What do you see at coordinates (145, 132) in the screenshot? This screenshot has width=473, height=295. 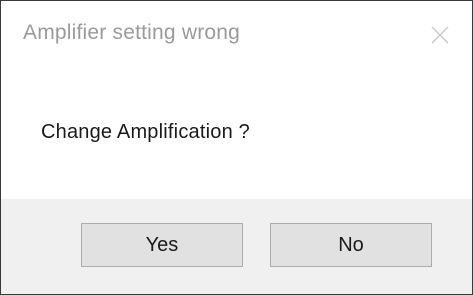 I see `dialog-message: Change Amplification ?` at bounding box center [145, 132].